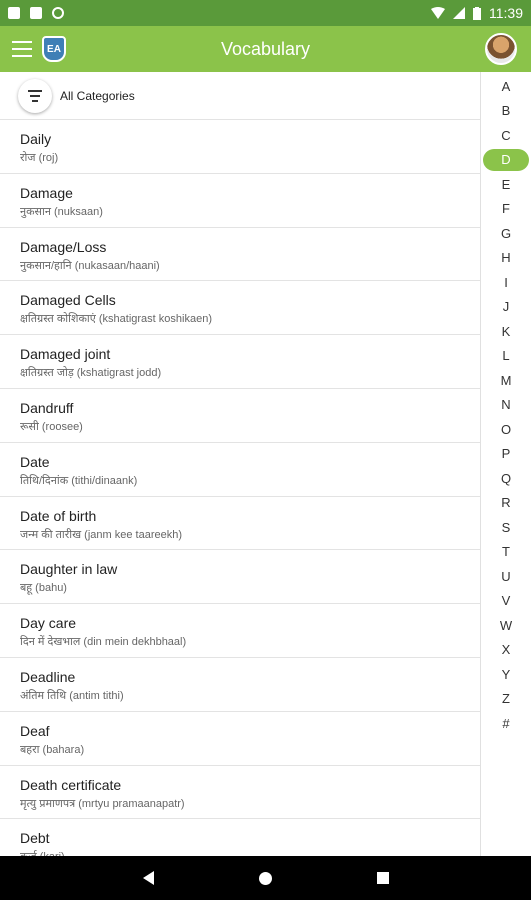  What do you see at coordinates (477, 13) in the screenshot?
I see `battery-icon` at bounding box center [477, 13].